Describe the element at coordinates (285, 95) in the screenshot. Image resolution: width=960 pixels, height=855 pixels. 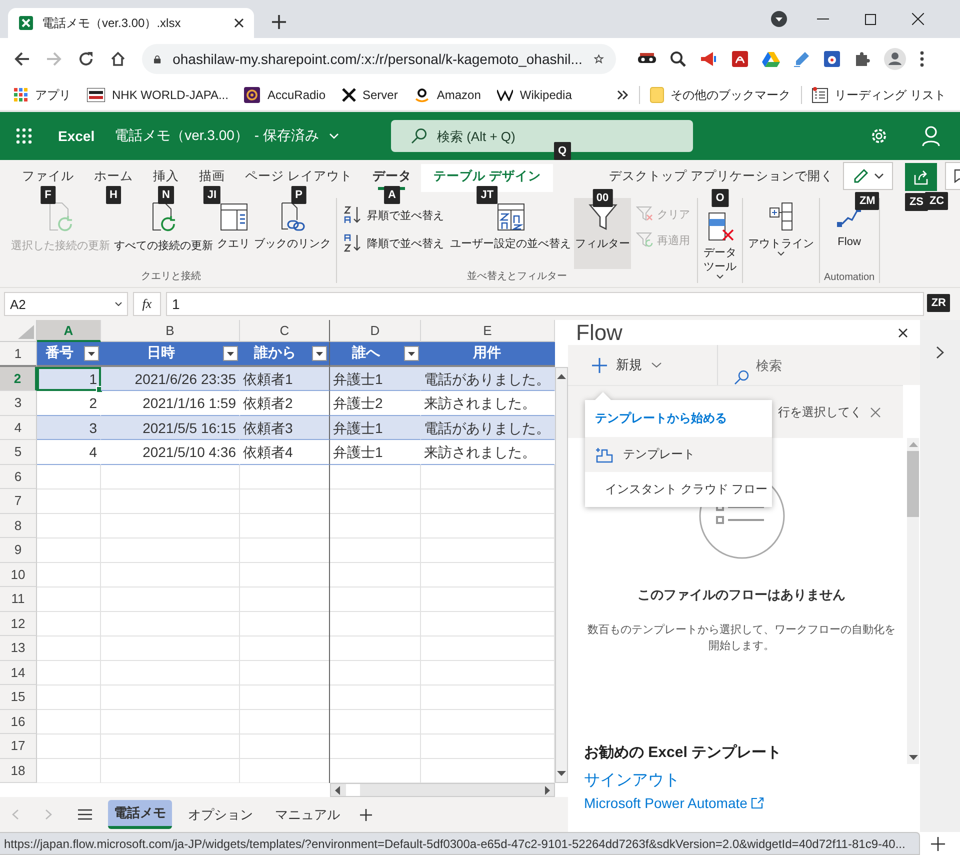
I see `bookmark: AccuRadio` at that location.